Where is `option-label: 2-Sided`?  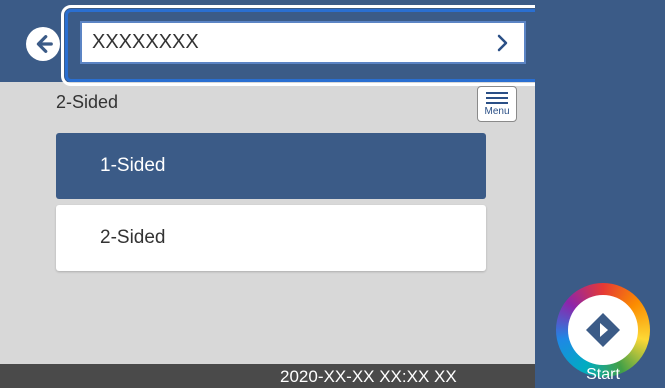 option-label: 2-Sided is located at coordinates (133, 237).